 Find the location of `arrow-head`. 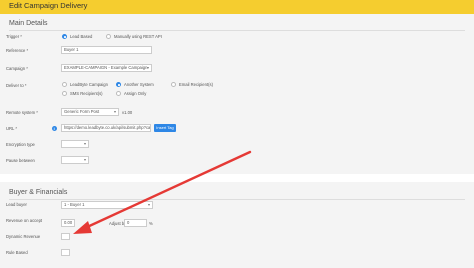

arrow-head is located at coordinates (82, 227).